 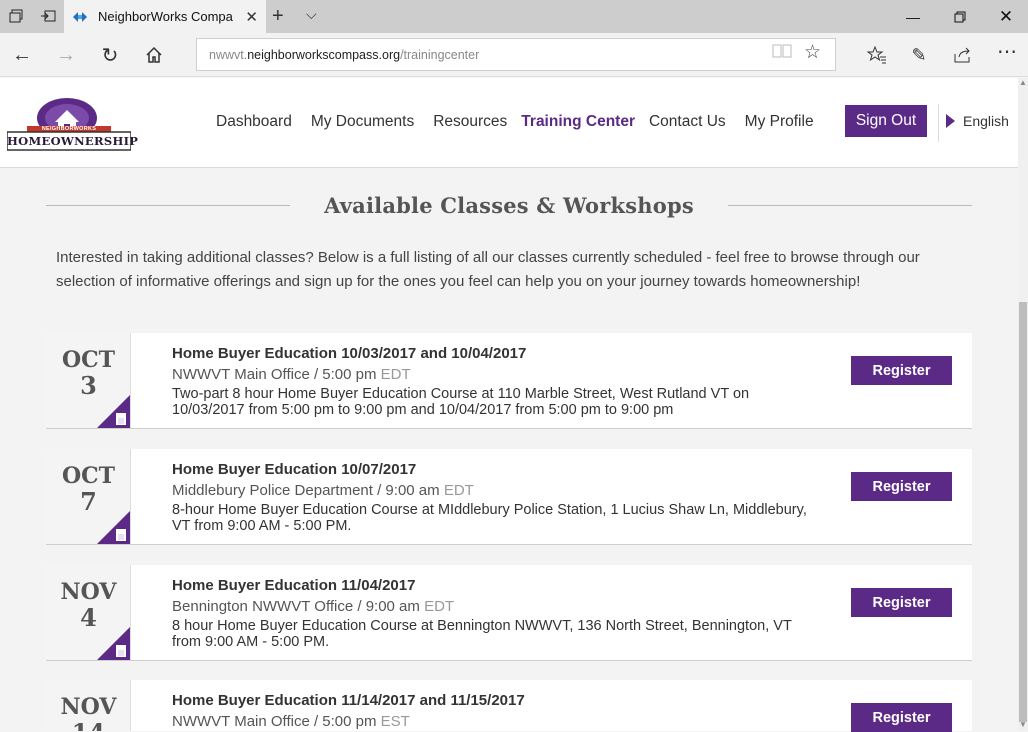 I want to click on url-prefix: nwwvt., so click(x=228, y=54).